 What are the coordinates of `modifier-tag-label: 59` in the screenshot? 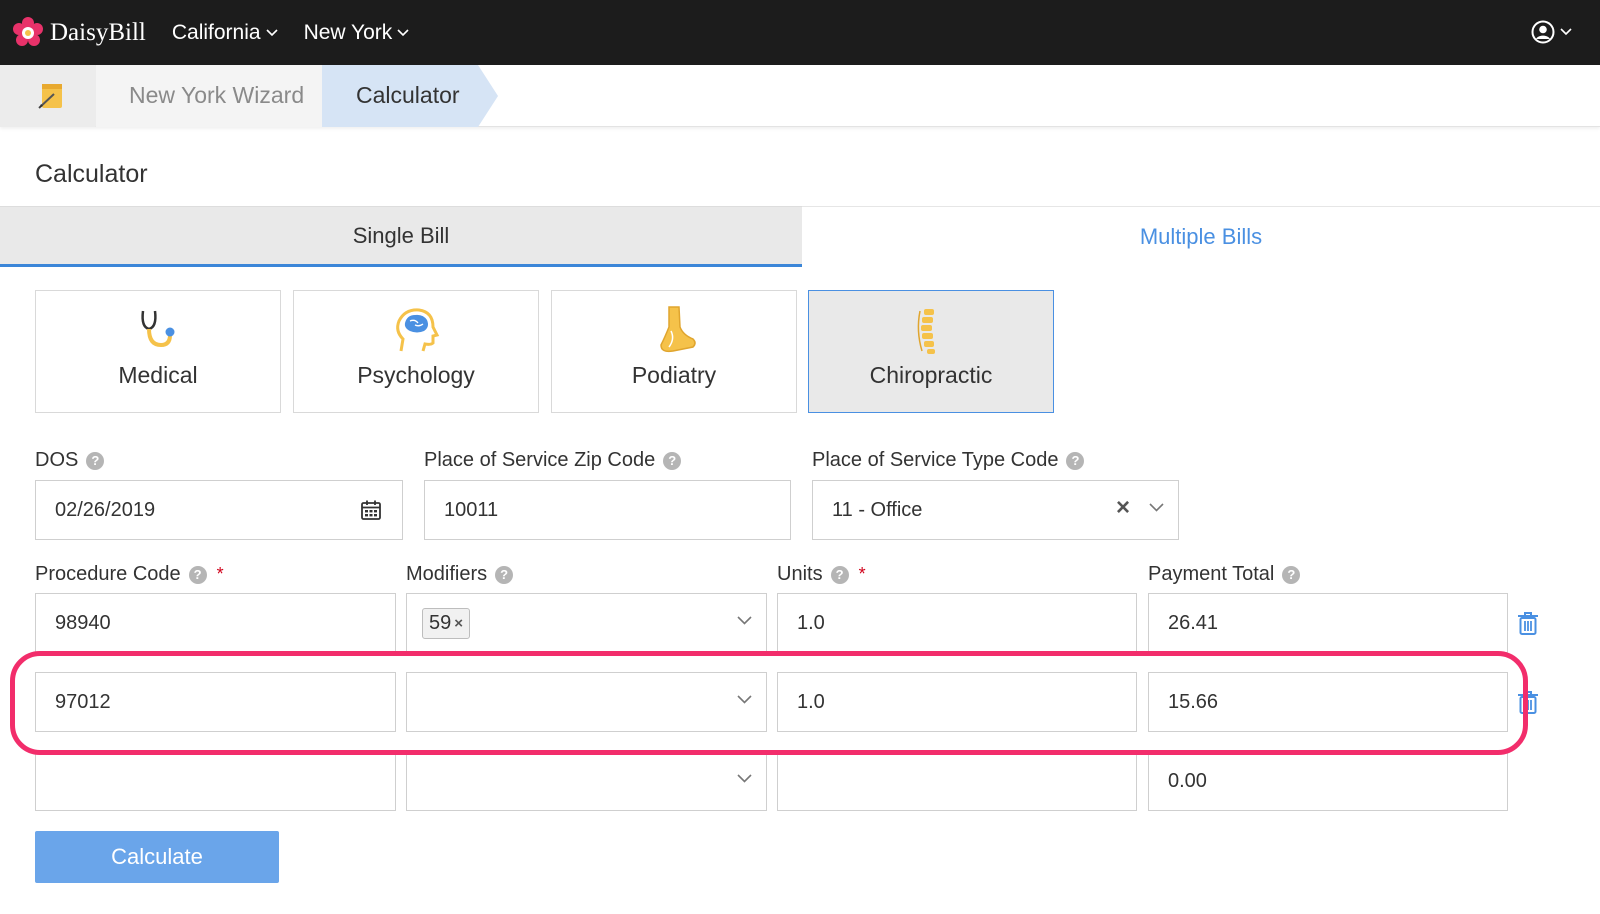 It's located at (440, 622).